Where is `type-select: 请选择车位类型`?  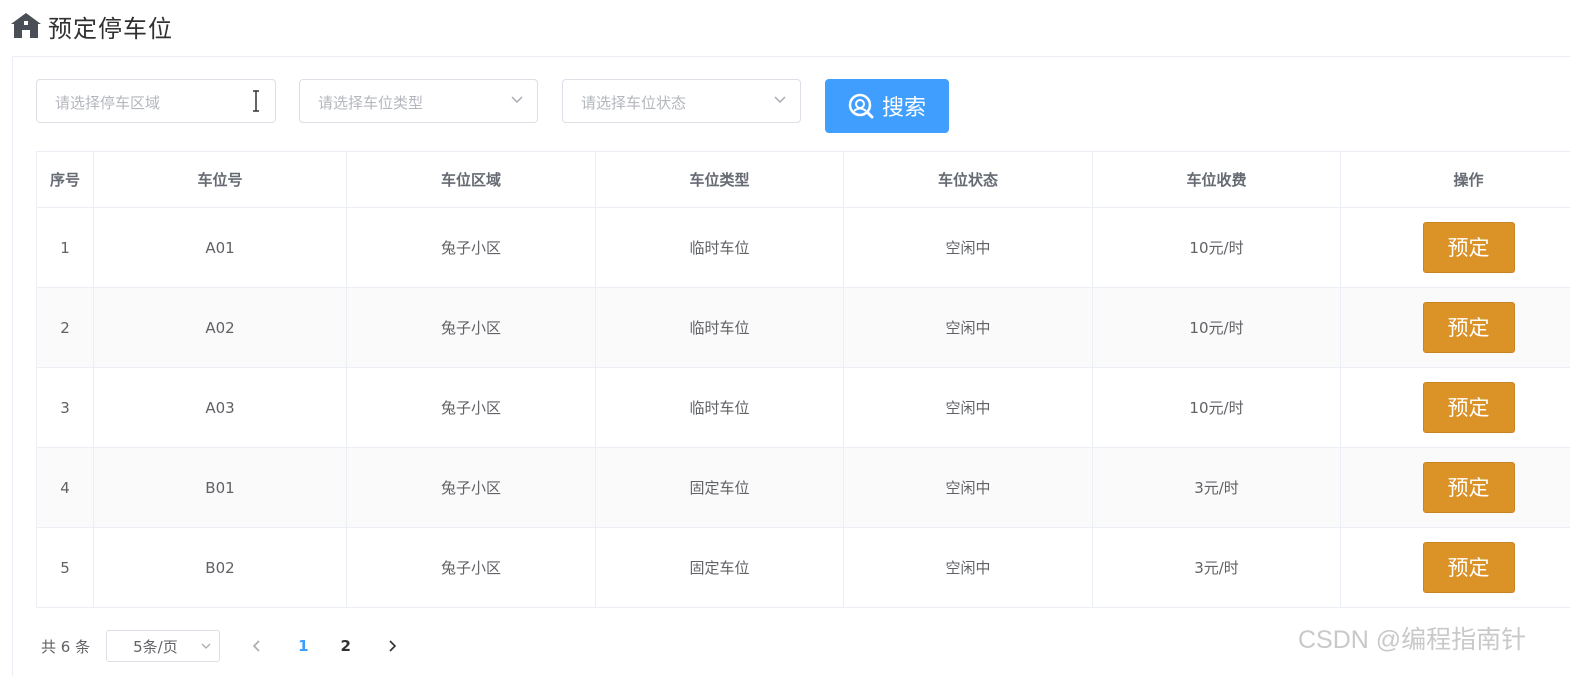
type-select: 请选择车位类型 is located at coordinates (418, 101).